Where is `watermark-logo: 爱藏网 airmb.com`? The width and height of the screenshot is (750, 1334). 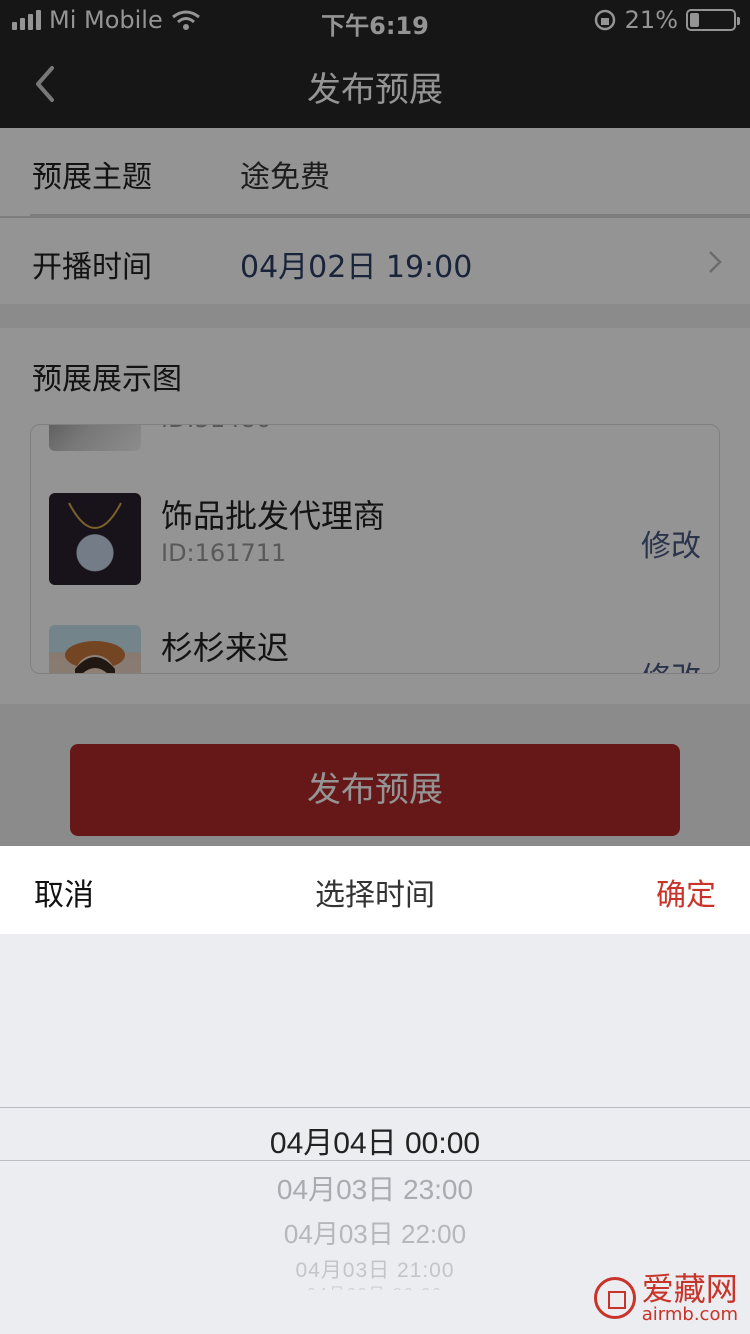
watermark-logo: 爱藏网 airmb.com is located at coordinates (665, 1298).